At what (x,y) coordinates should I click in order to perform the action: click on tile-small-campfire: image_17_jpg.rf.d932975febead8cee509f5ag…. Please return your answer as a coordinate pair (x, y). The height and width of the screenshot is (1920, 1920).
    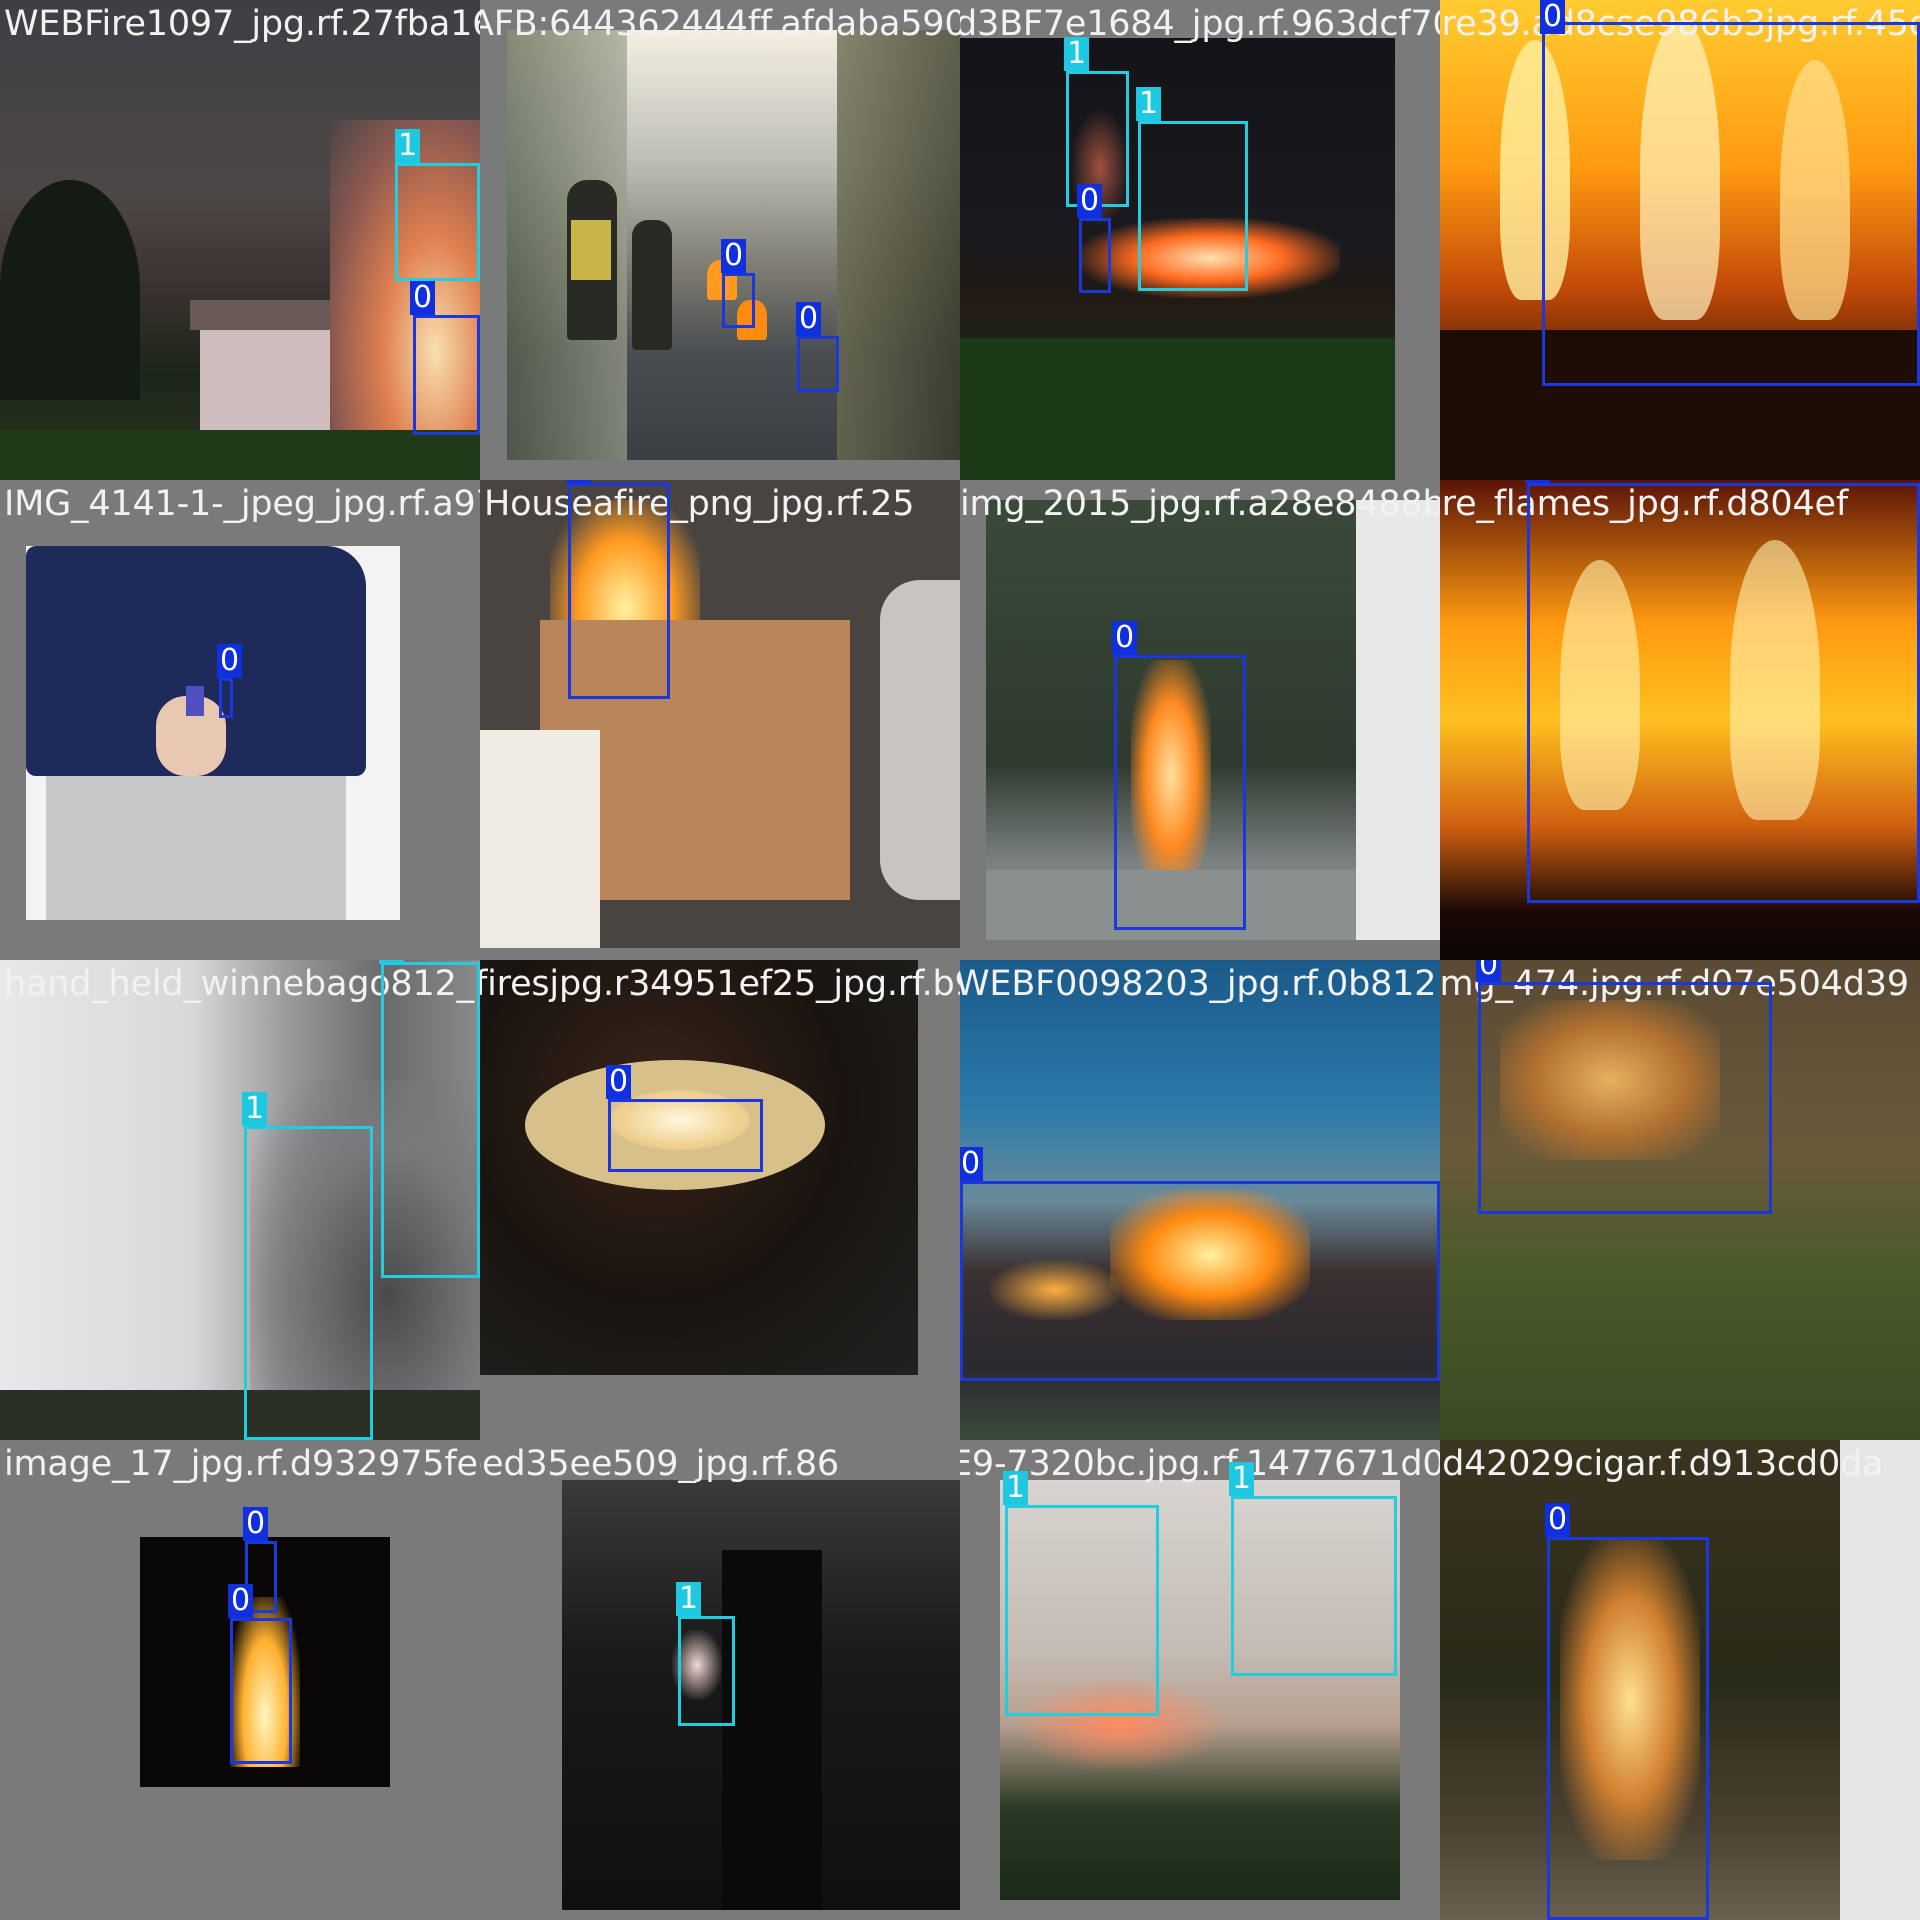
    Looking at the image, I should click on (240, 1680).